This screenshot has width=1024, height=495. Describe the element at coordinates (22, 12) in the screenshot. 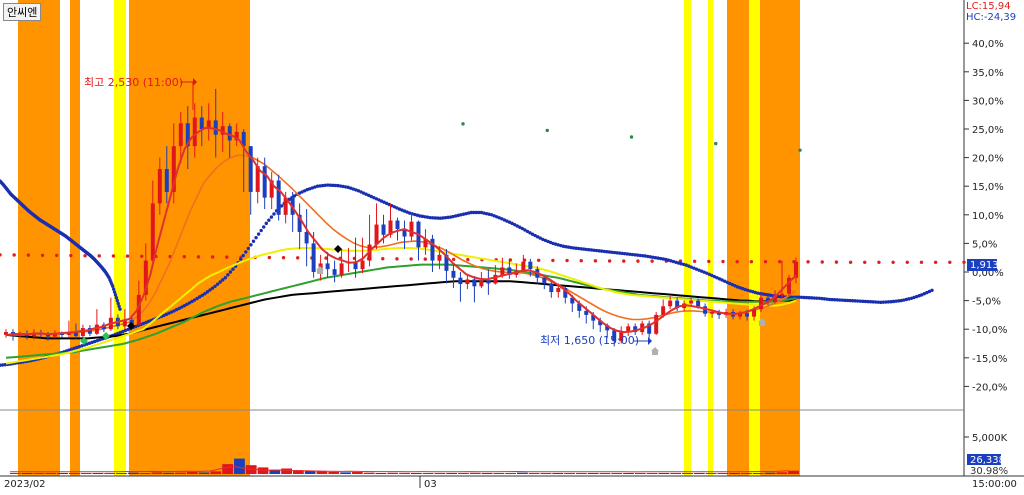

I see `stock-name-tab: 안씨엔` at that location.